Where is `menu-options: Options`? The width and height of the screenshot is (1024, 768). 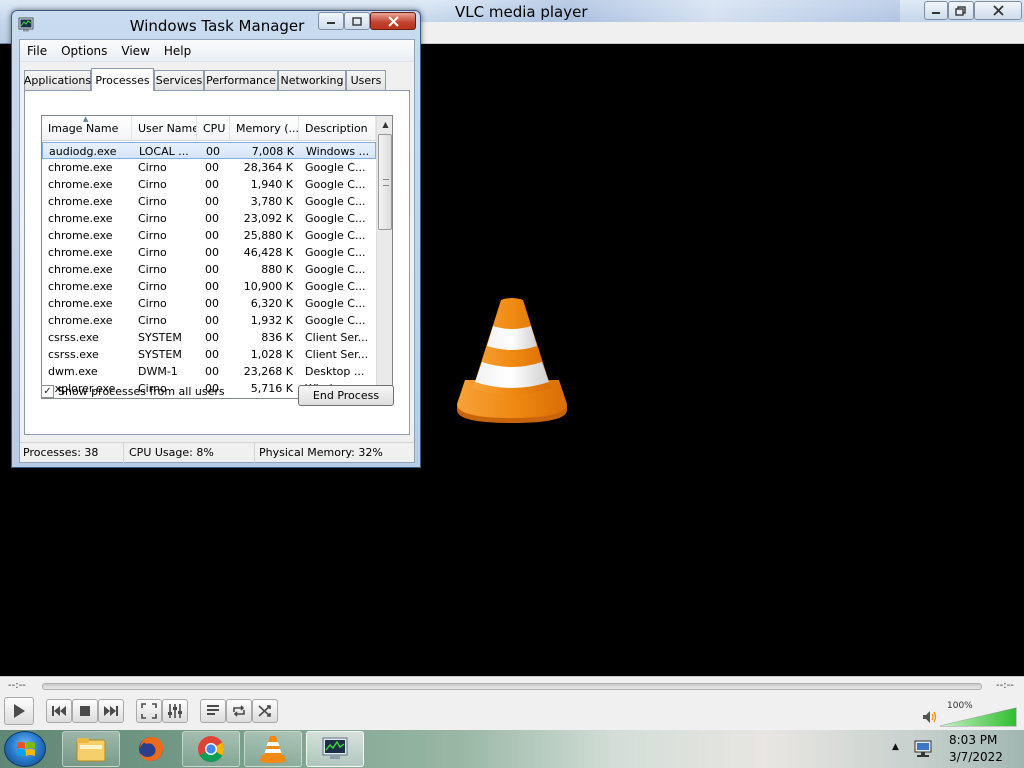
menu-options: Options is located at coordinates (84, 51).